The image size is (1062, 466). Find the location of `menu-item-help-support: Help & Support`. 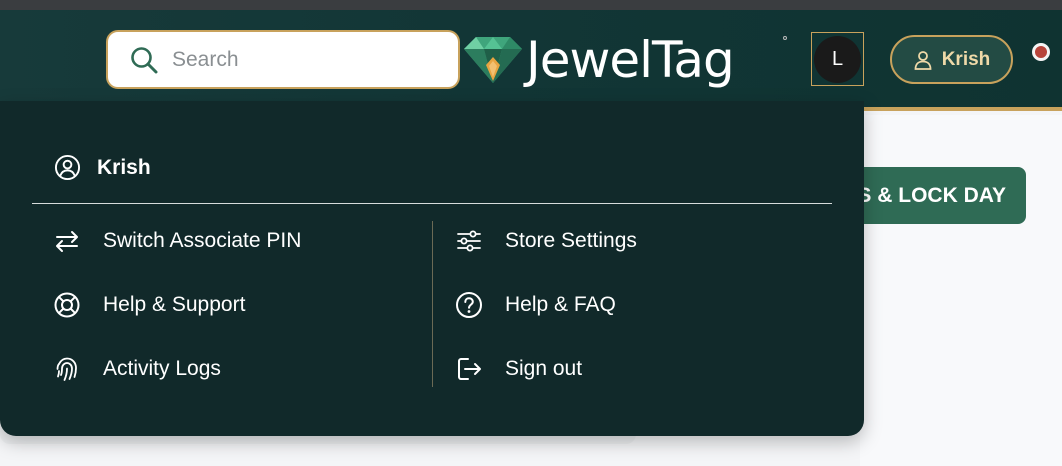

menu-item-help-support: Help & Support is located at coordinates (149, 305).